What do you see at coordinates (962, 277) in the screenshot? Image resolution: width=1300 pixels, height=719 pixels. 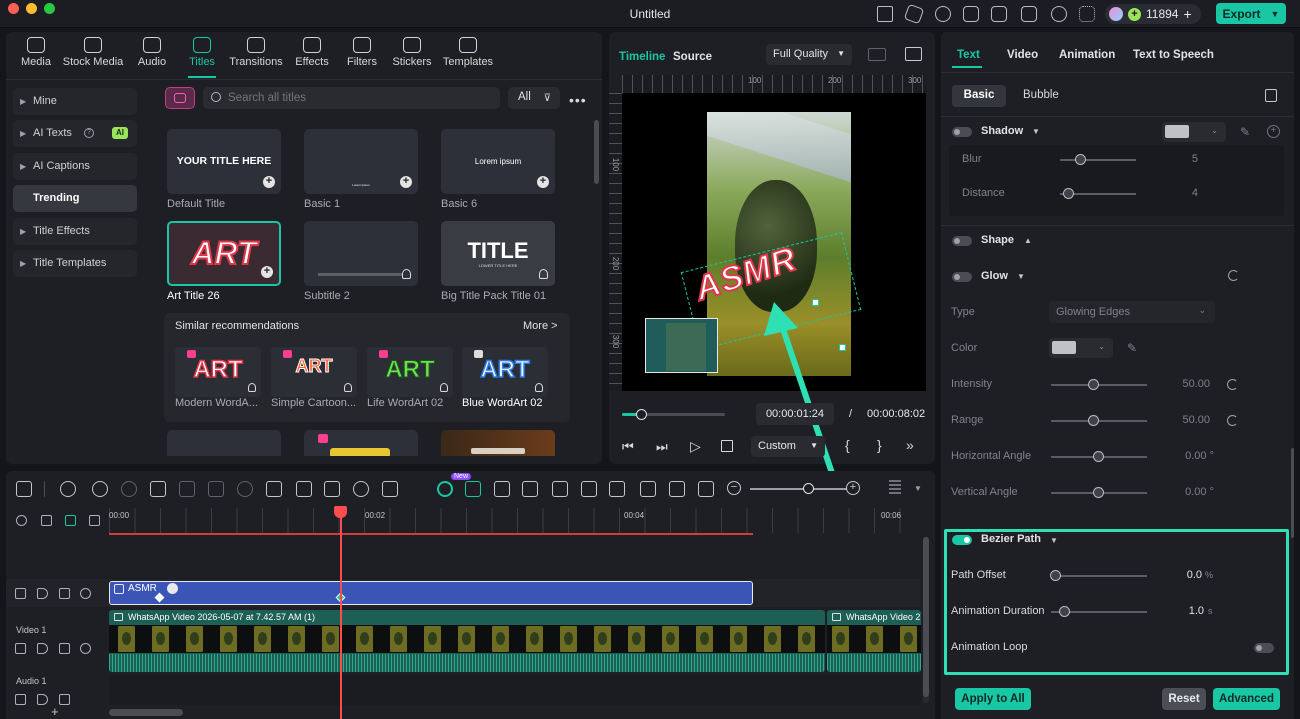 I see `glow-toggle` at bounding box center [962, 277].